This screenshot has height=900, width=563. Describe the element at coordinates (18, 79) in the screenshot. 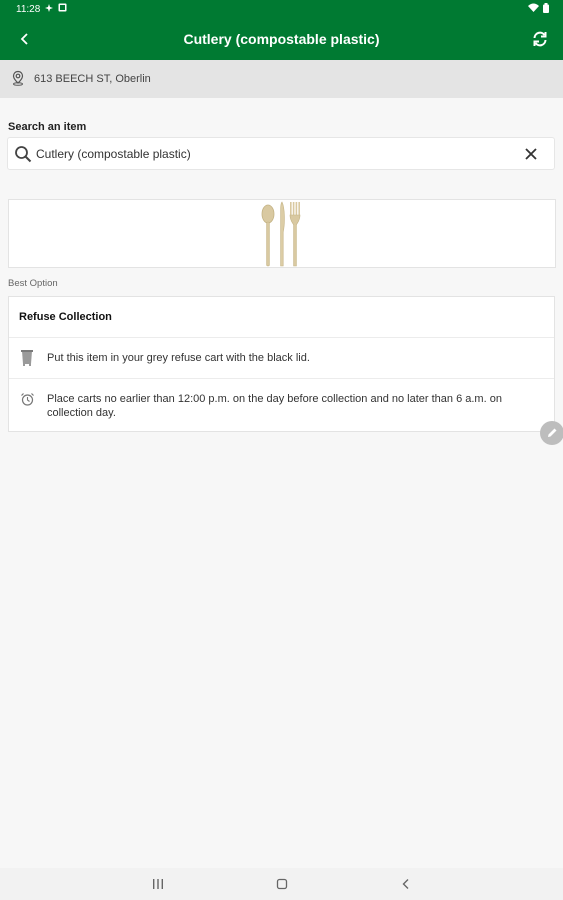

I see `location-pin-icon` at that location.